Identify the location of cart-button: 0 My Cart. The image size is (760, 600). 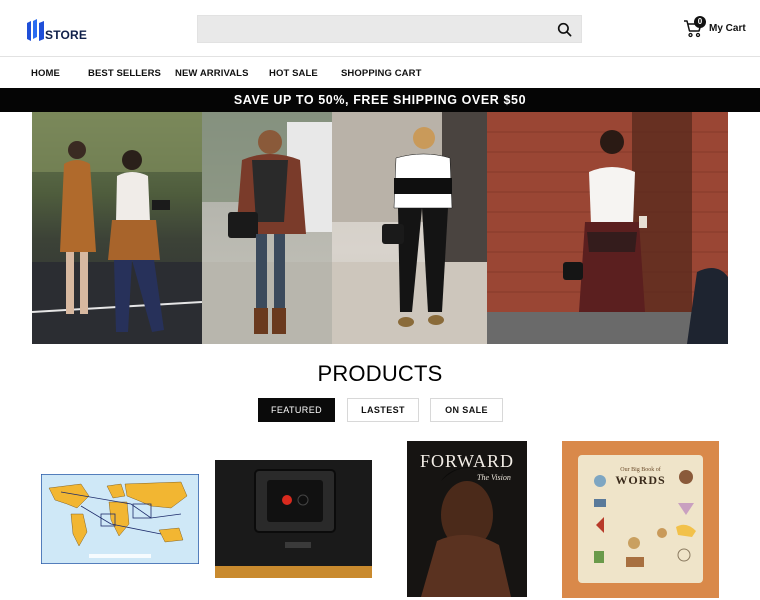
(714, 28).